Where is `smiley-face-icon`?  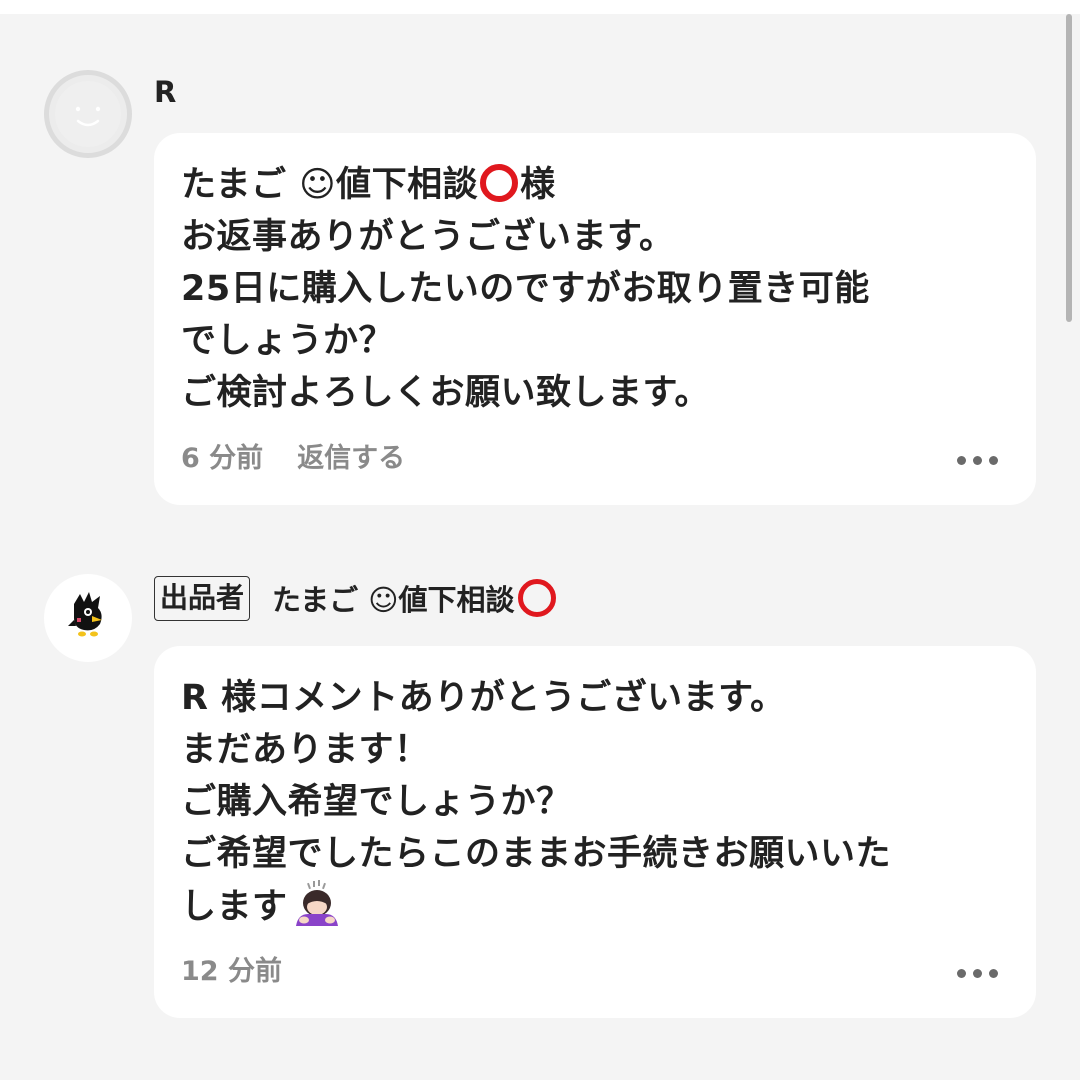 smiley-face-icon is located at coordinates (88, 114).